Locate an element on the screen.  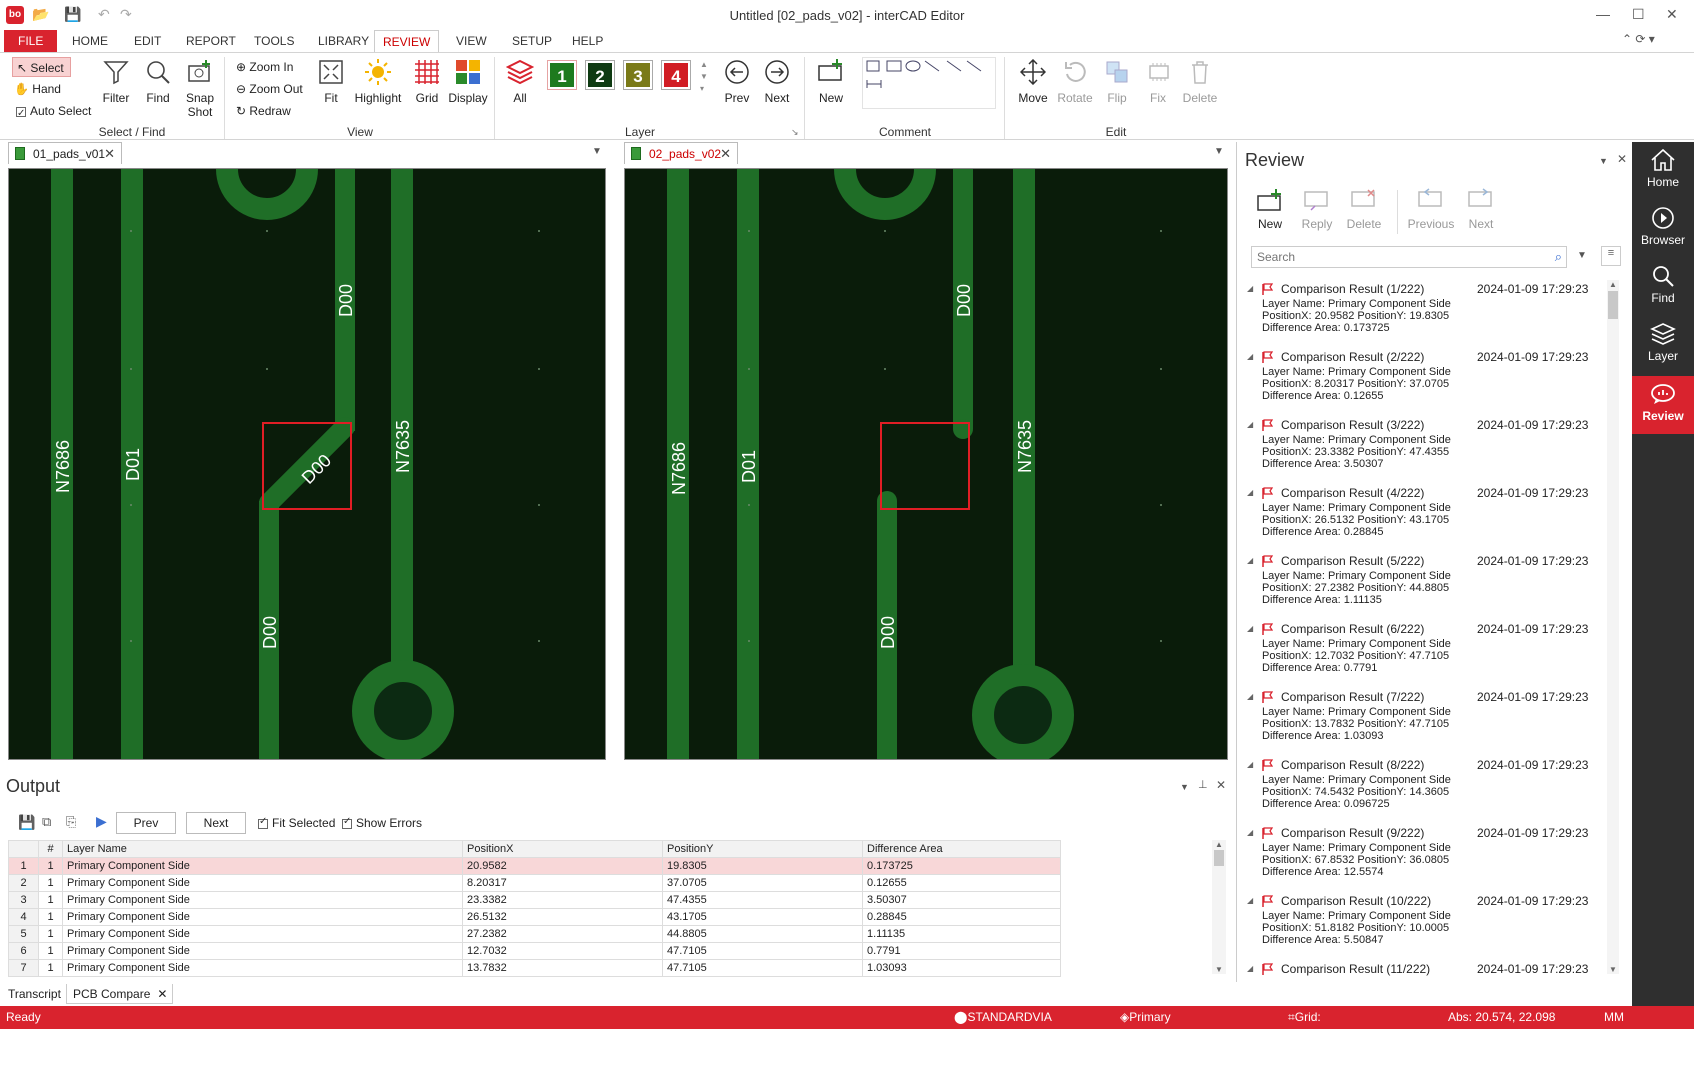
delete-button: Delete is located at coordinates (1200, 81).